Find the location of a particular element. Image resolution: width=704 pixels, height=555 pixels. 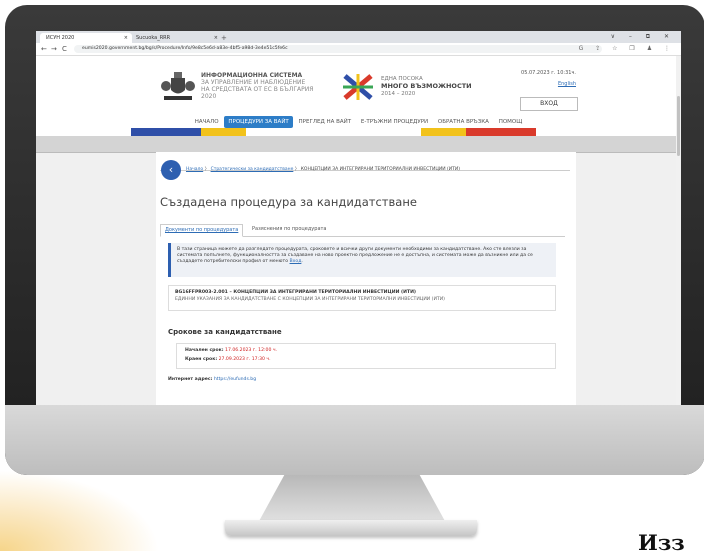

breadcrumb-link-home: Начало is located at coordinates (194, 169).